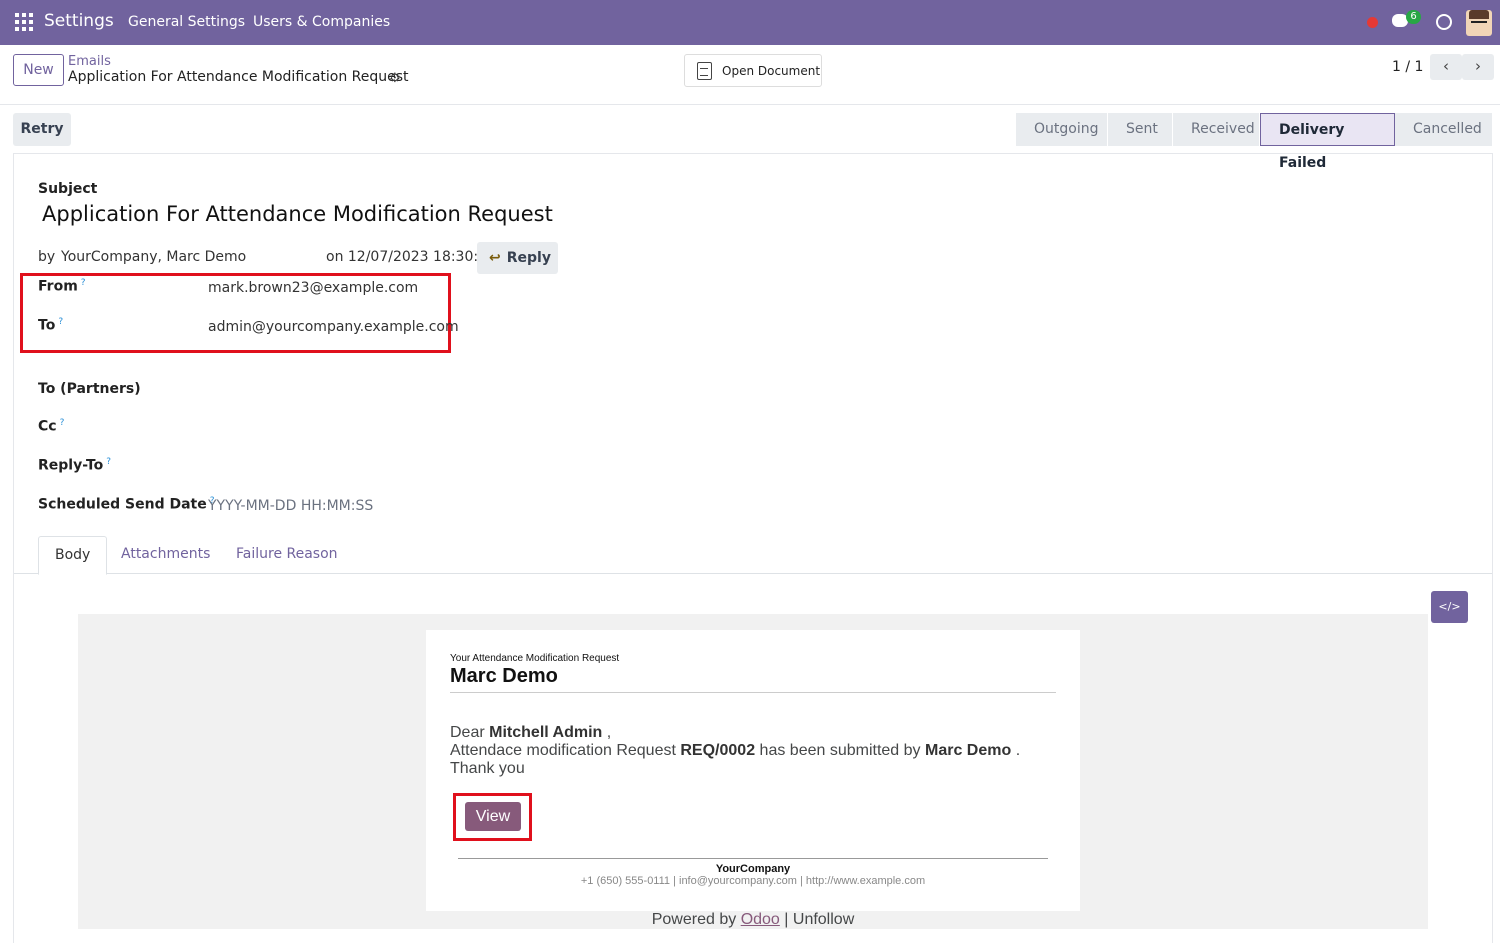 This screenshot has width=1500, height=943. I want to click on app-name: Settings, so click(79, 21).